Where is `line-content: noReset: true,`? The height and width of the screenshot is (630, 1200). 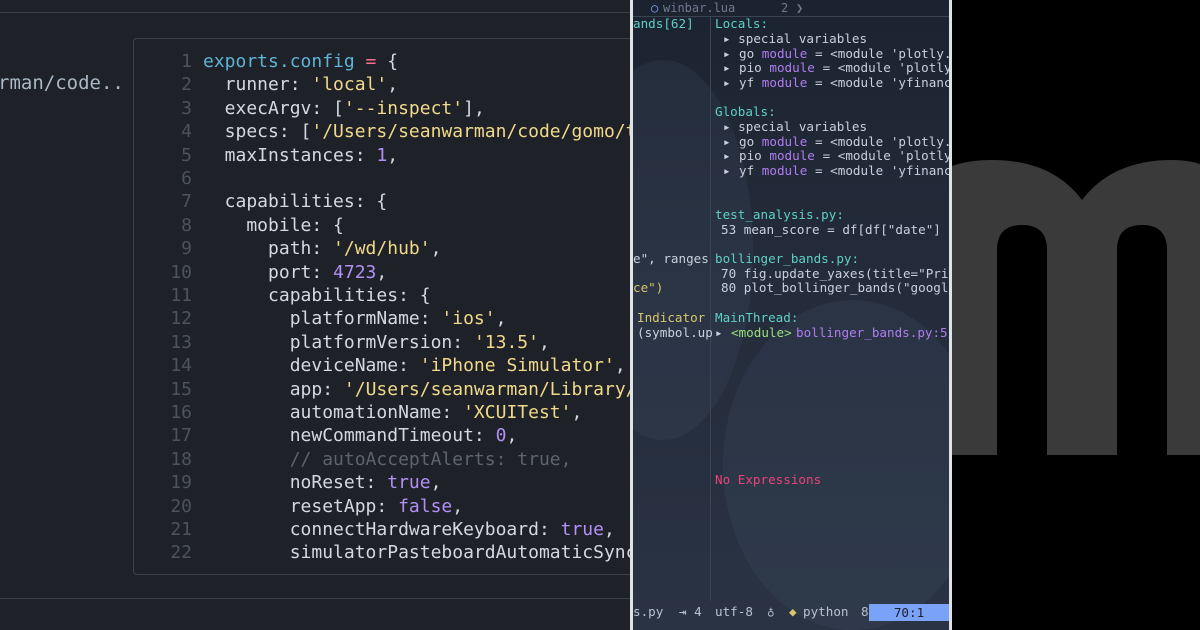 line-content: noReset: true, is located at coordinates (322, 482).